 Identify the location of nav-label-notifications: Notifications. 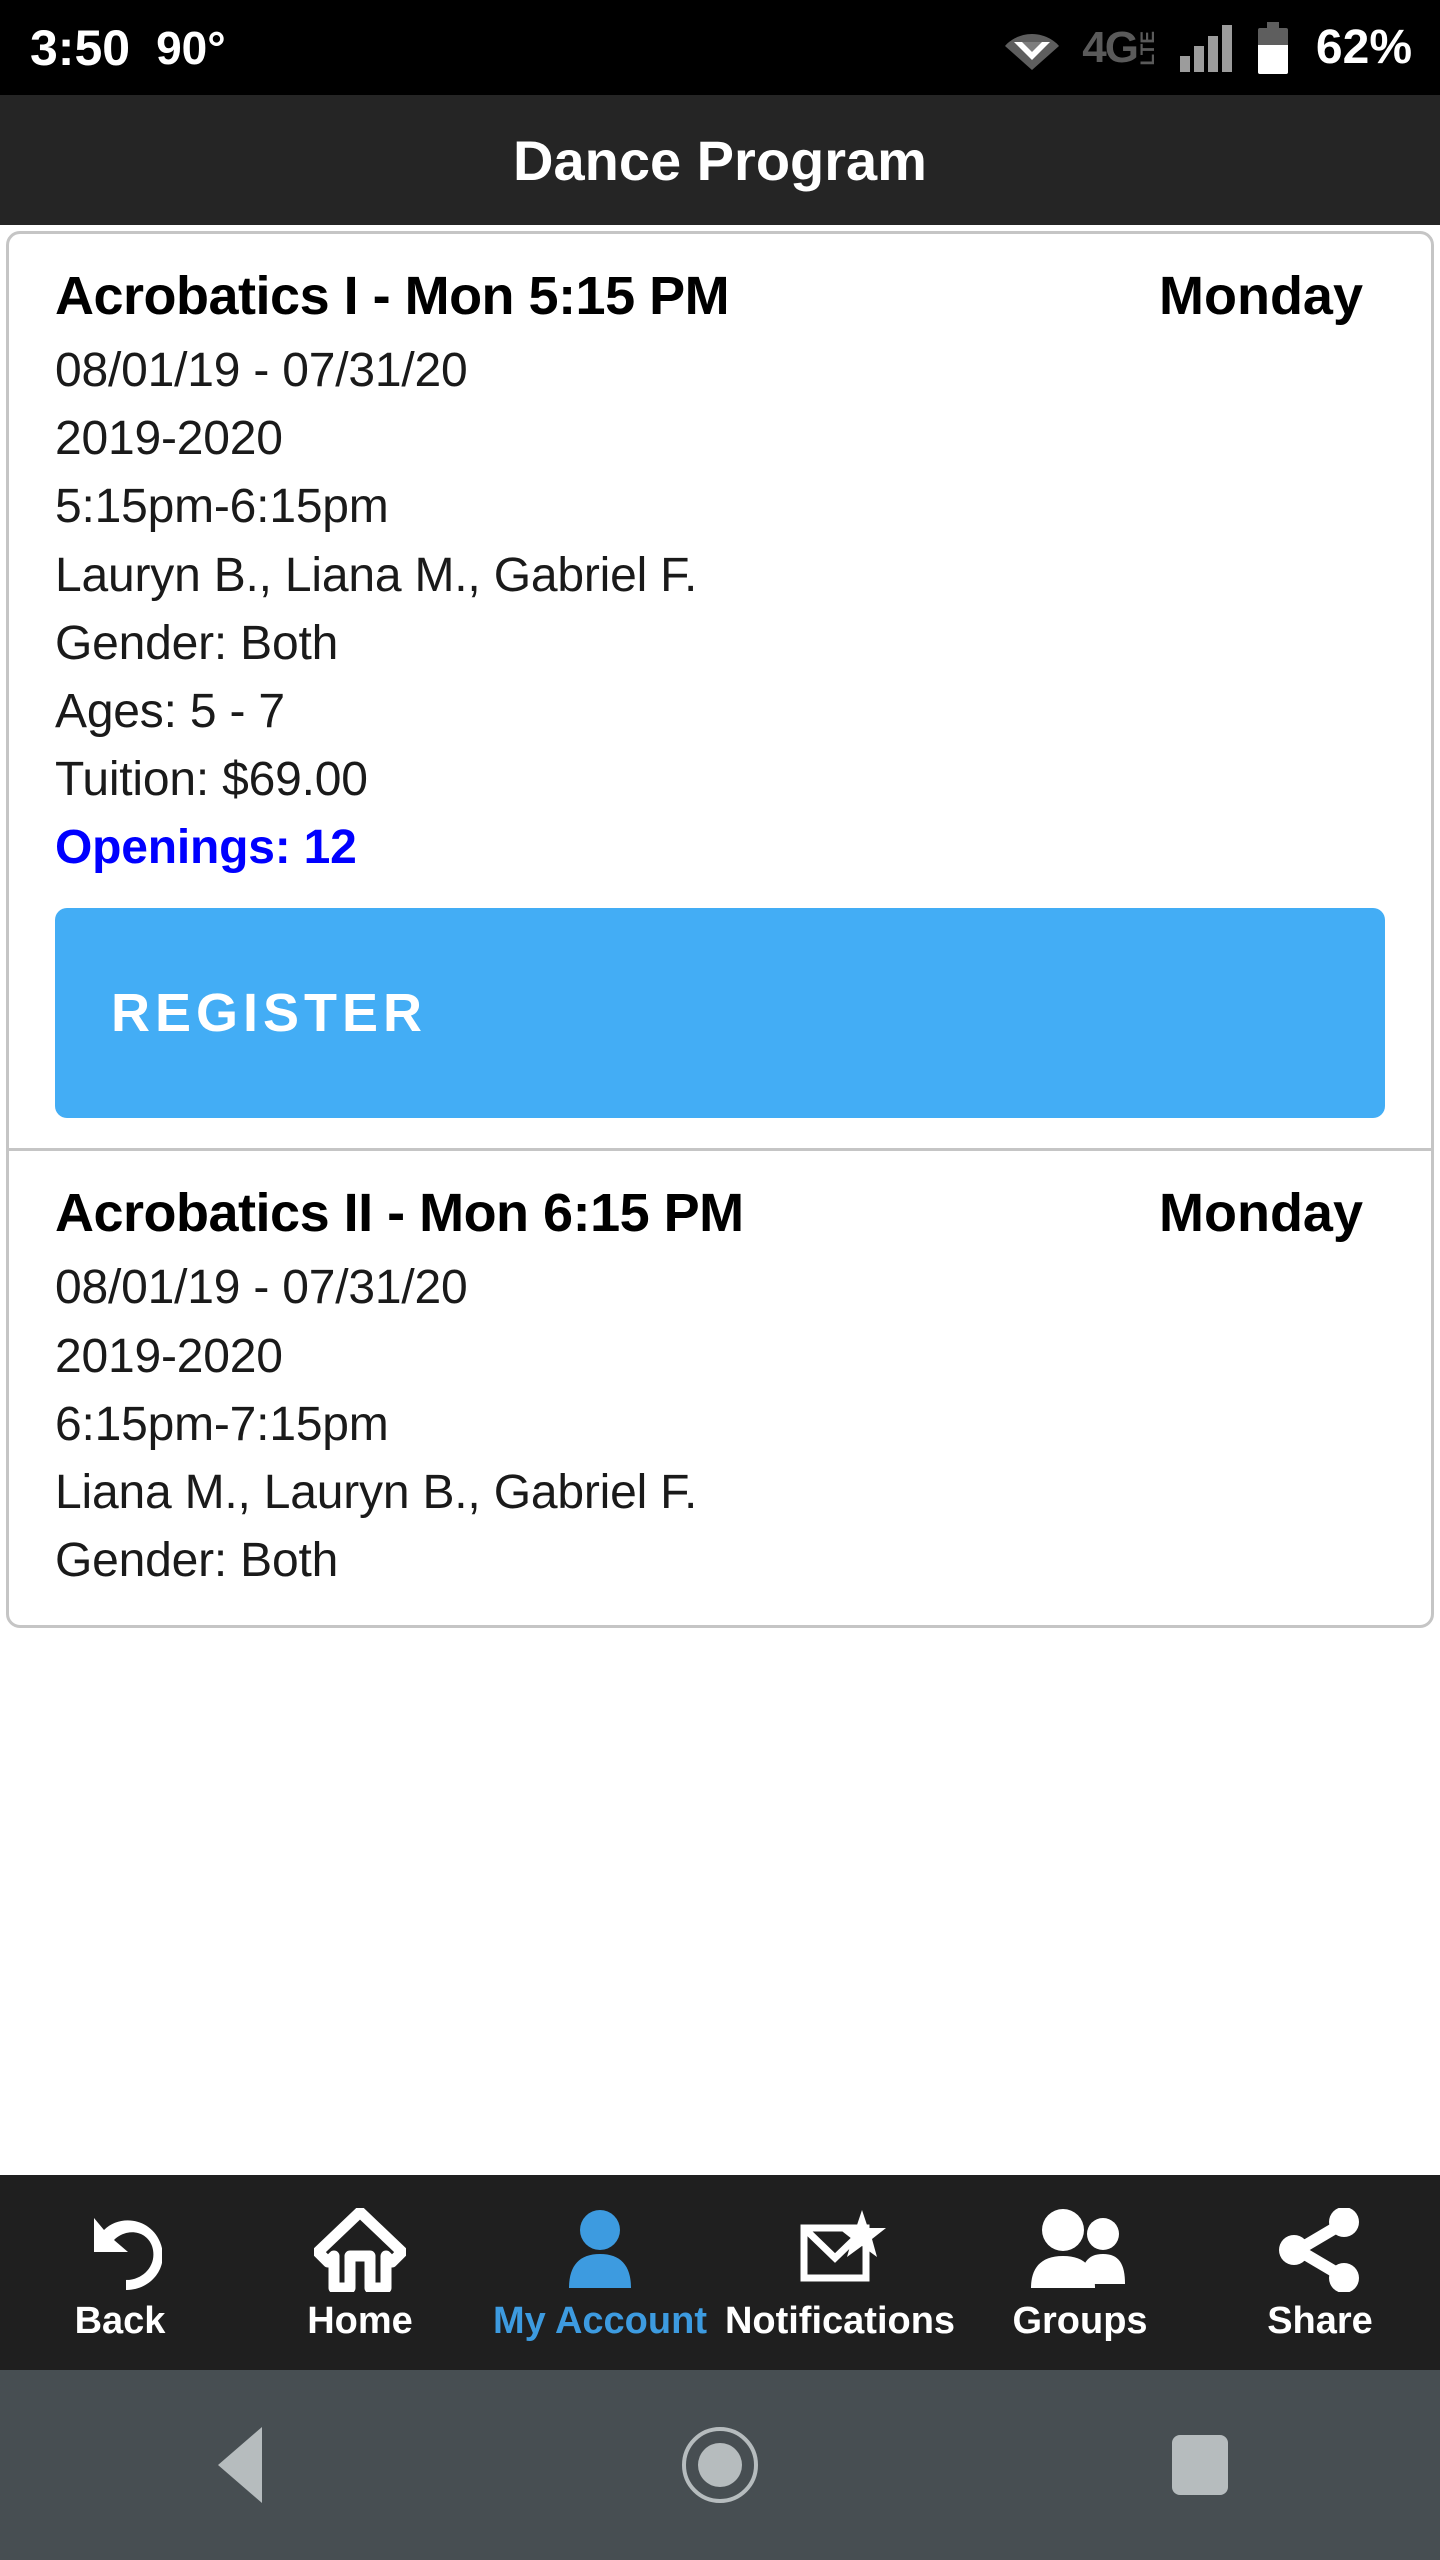
(840, 2320).